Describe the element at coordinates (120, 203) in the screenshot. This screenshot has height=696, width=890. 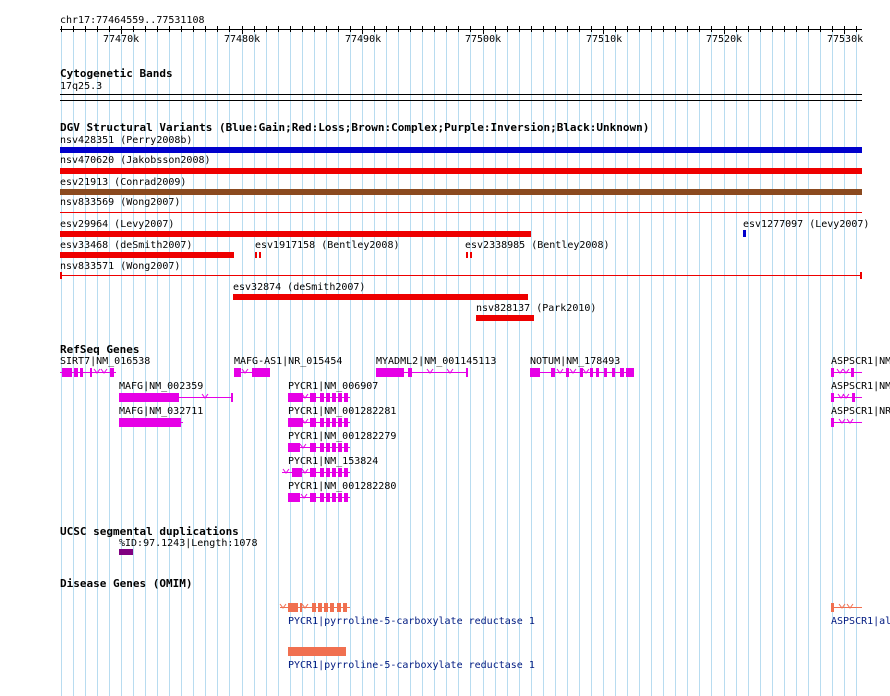
I see `dgv-feature-label: nsv833569 (Wong2007)` at that location.